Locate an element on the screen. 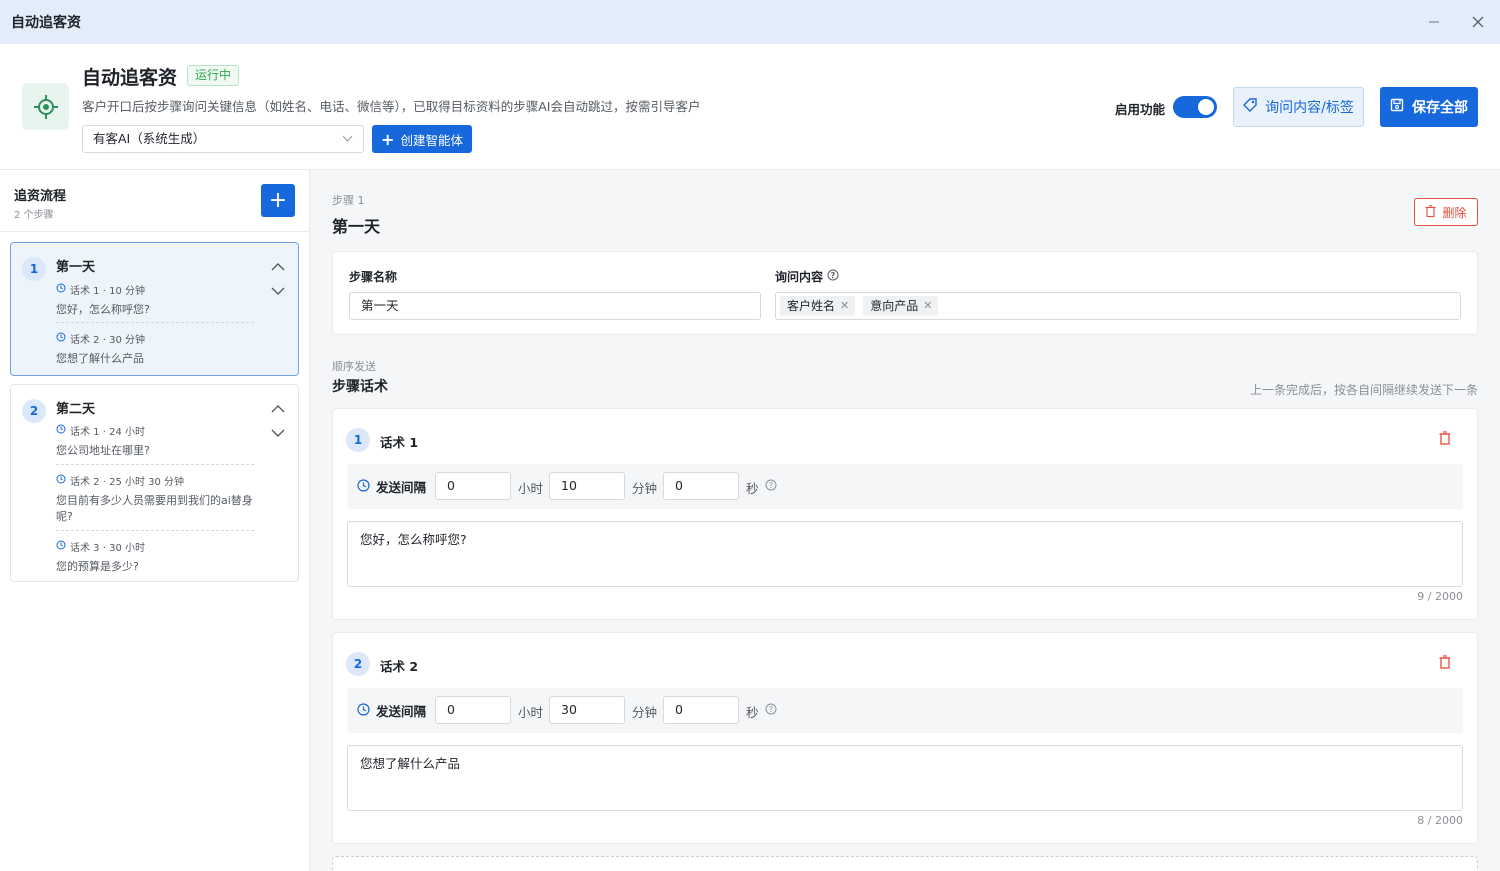  step-name-input: 第一天 is located at coordinates (555, 306).